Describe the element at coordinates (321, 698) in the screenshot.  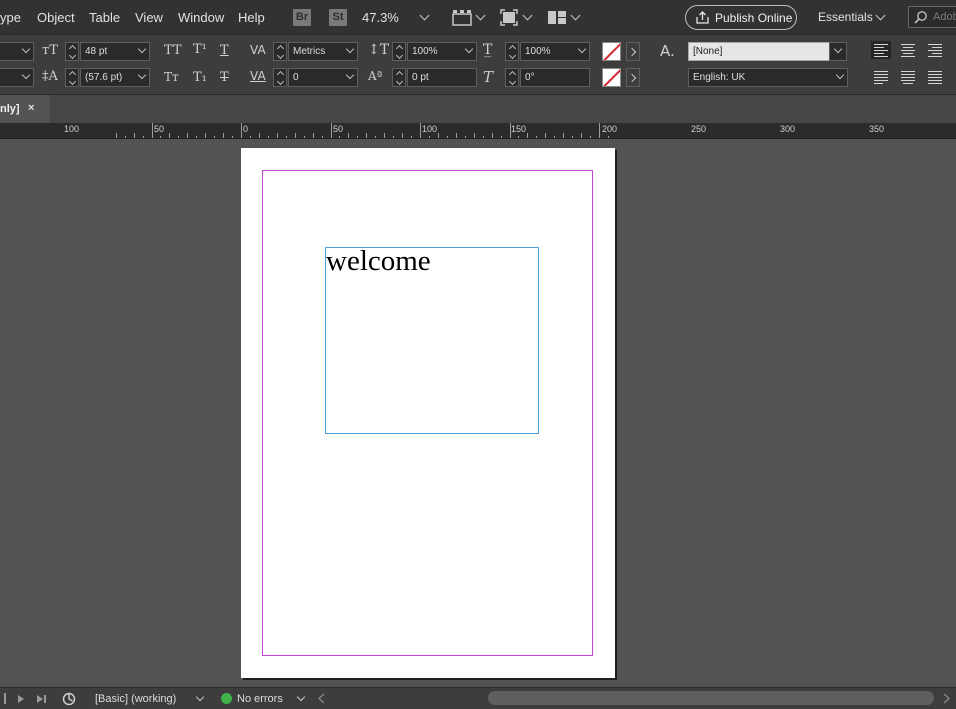
I see `scroll-left-icon` at that location.